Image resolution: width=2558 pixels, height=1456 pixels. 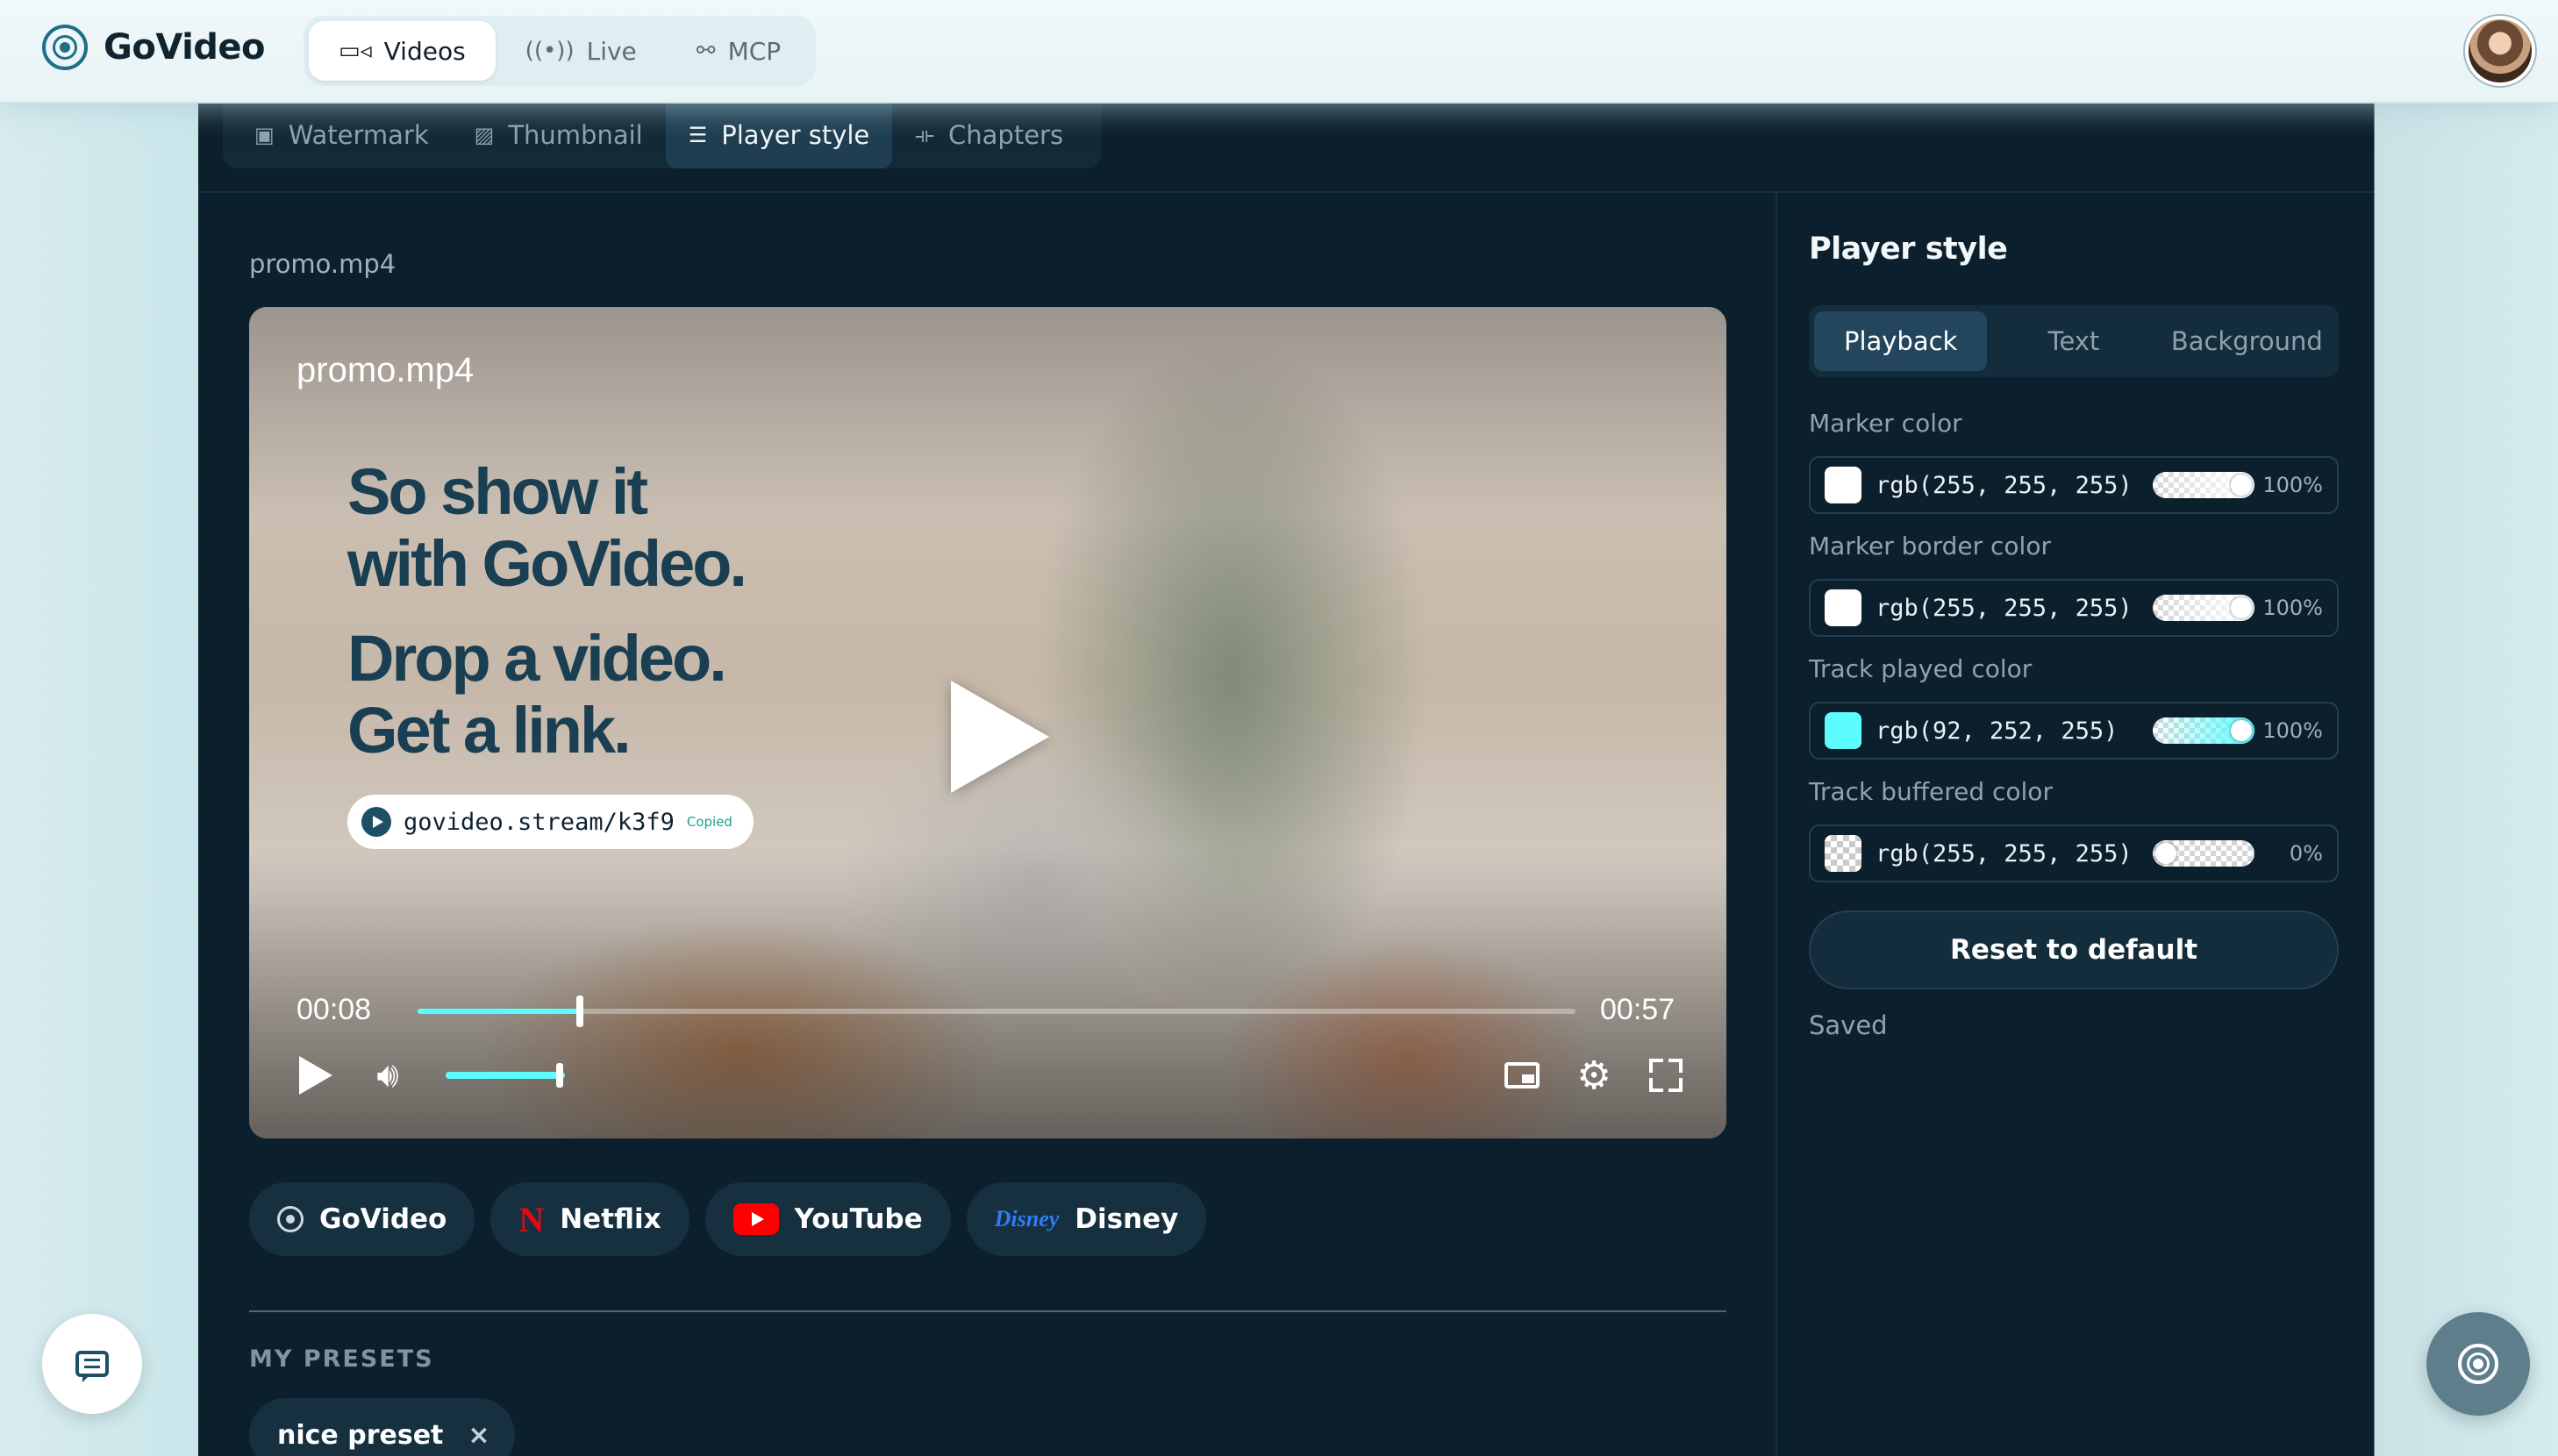 What do you see at coordinates (575, 135) in the screenshot?
I see `subtab-label: Thumbnail` at bounding box center [575, 135].